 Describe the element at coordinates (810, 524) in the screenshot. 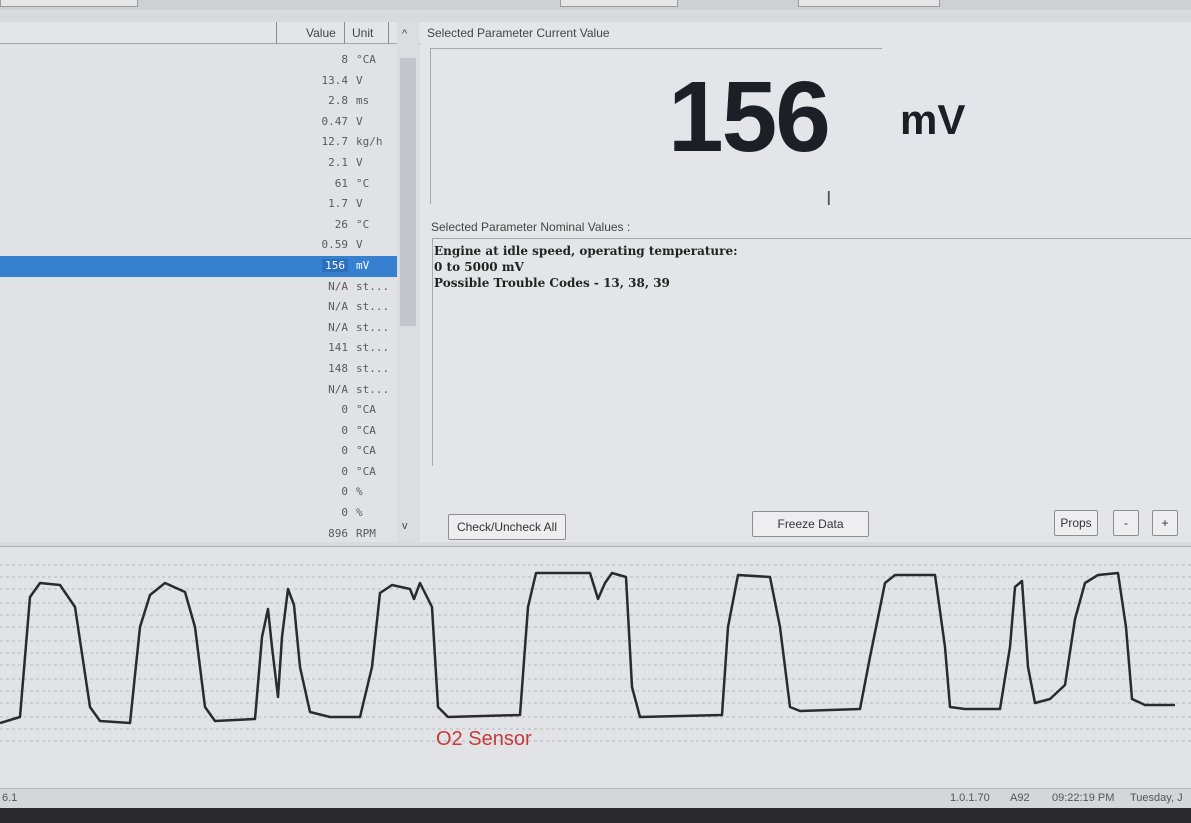

I see `freeze-data-button: Freeze Data` at that location.